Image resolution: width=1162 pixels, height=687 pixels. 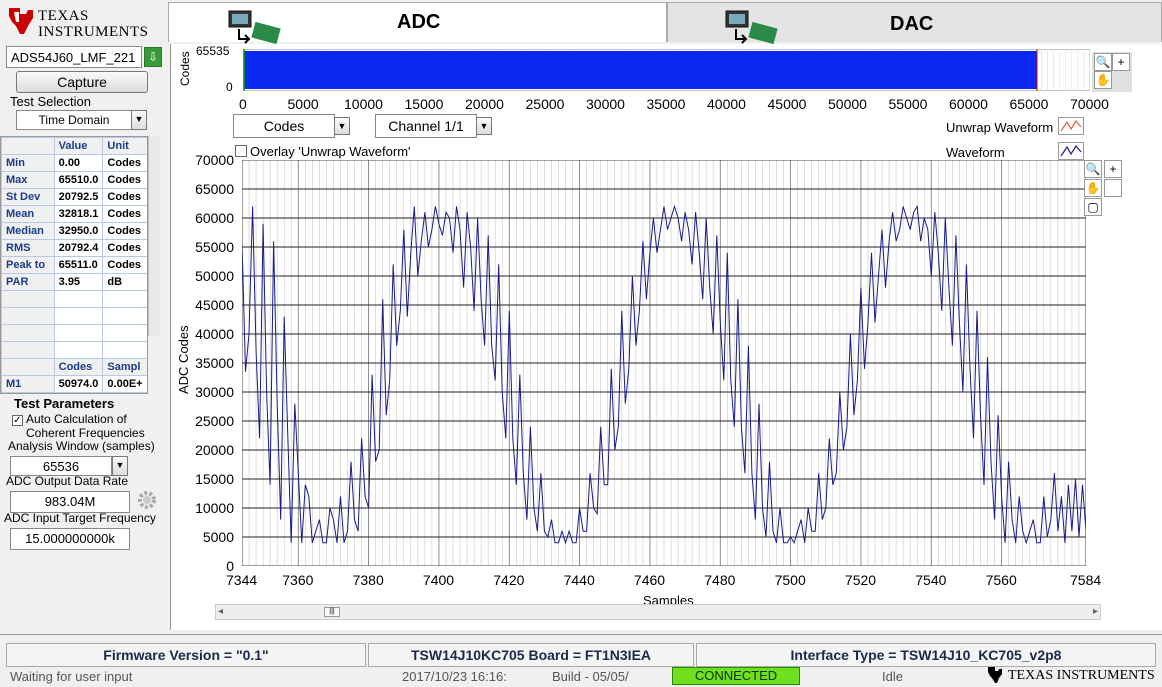 I want to click on chart-ytick: 60000, so click(x=214, y=218).